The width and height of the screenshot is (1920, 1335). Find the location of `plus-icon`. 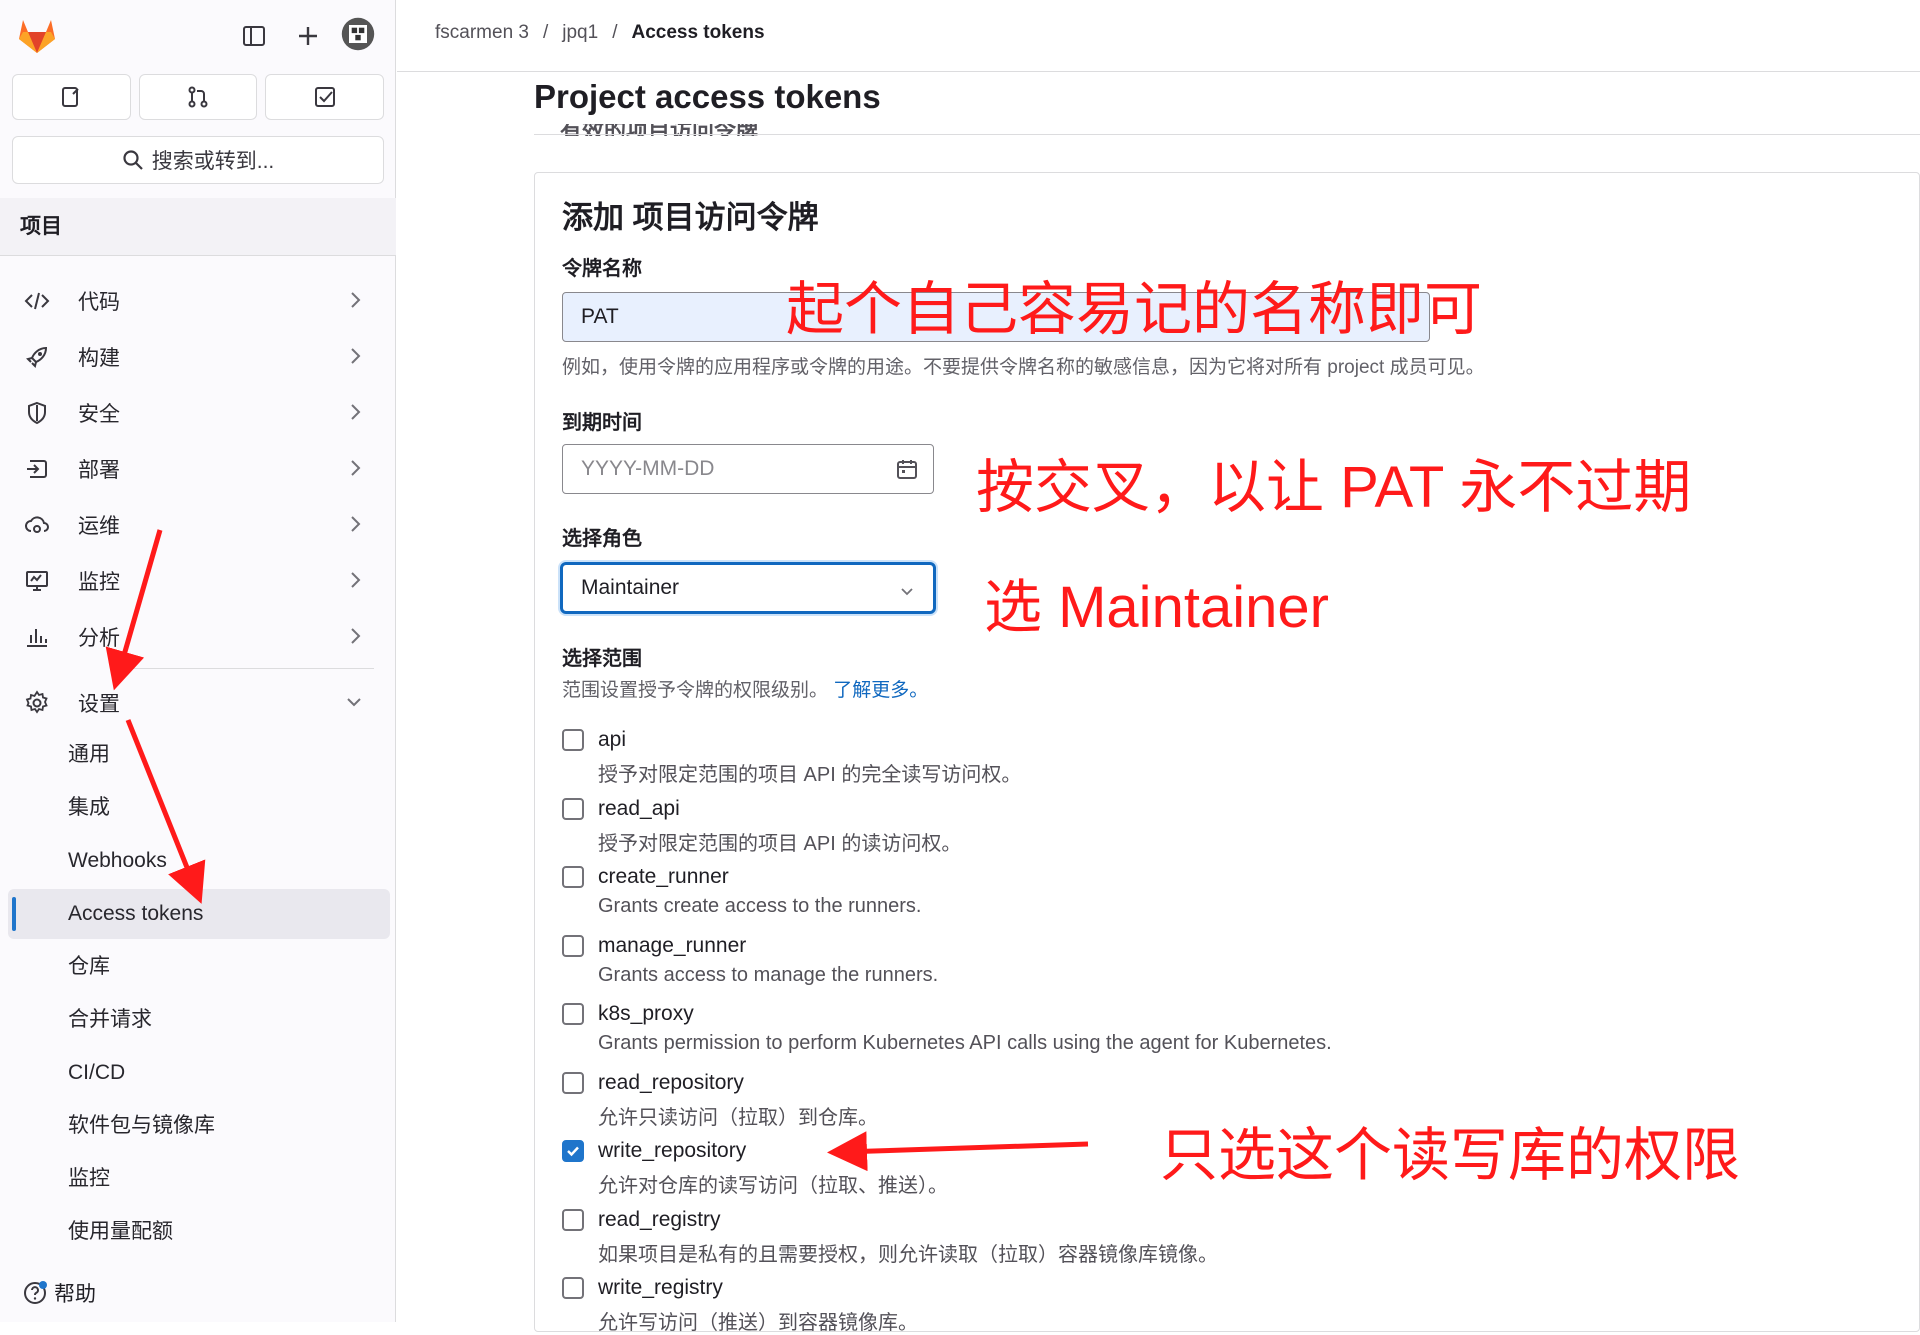

plus-icon is located at coordinates (308, 36).